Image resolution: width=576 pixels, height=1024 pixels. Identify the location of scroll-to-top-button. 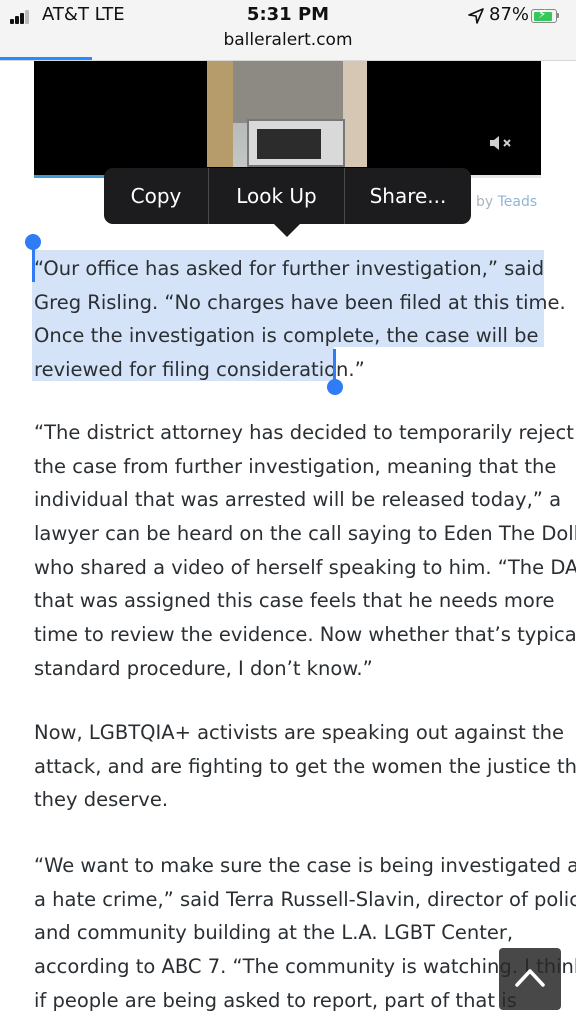
(530, 979).